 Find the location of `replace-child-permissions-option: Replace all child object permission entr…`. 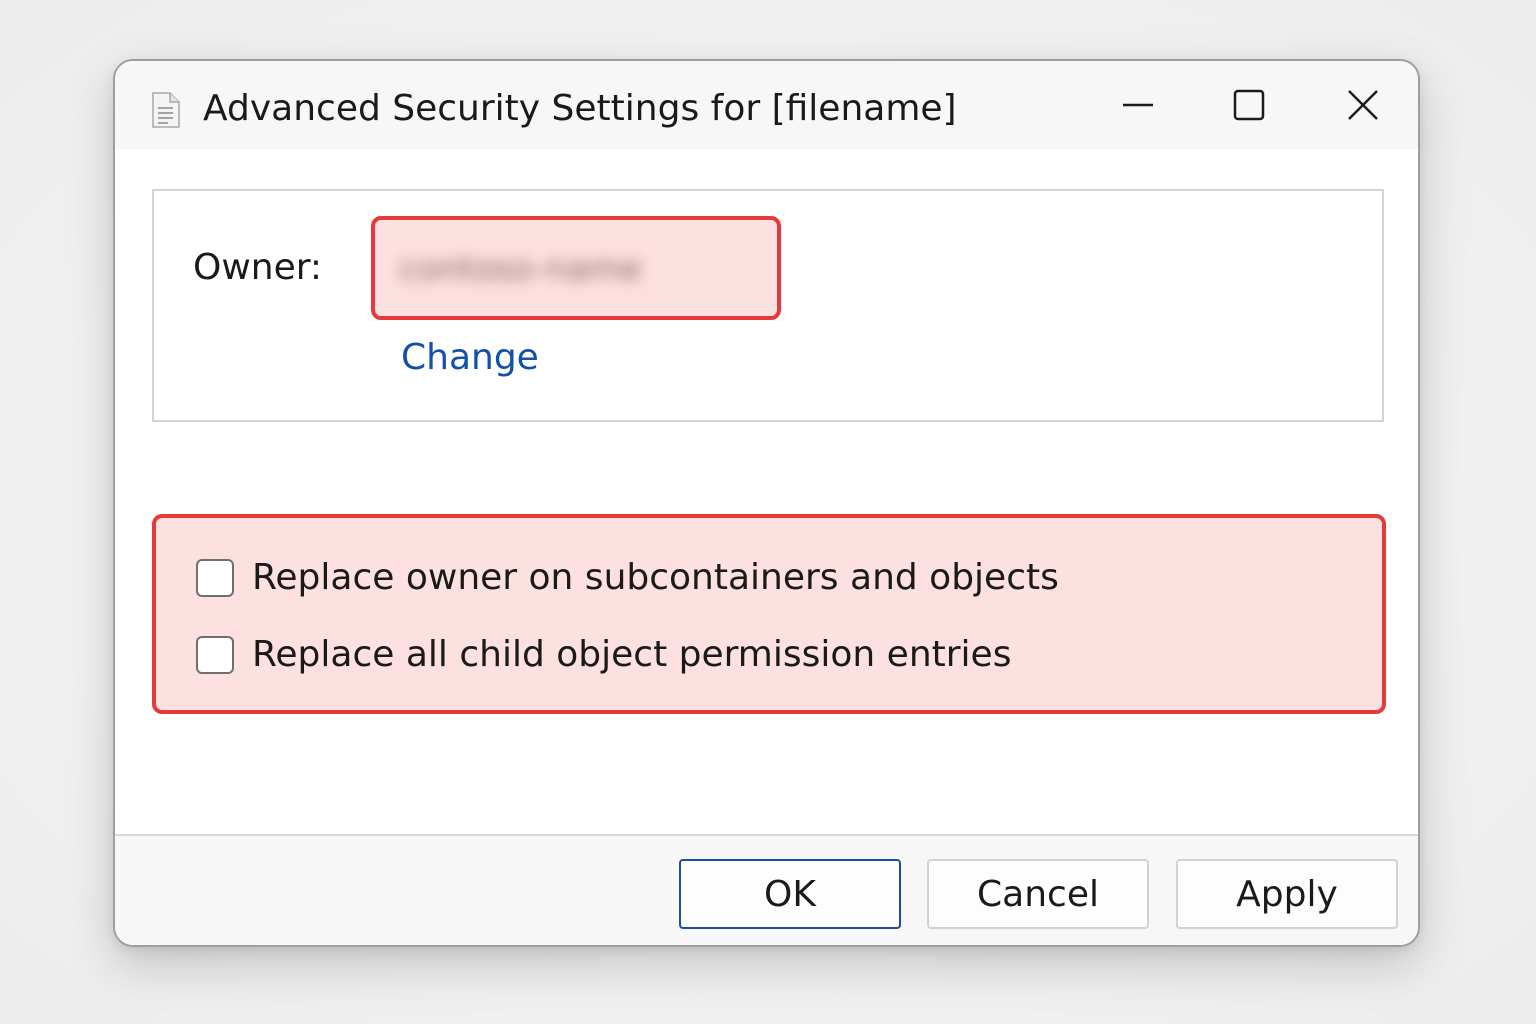

replace-child-permissions-option: Replace all child object permission entr… is located at coordinates (603, 655).